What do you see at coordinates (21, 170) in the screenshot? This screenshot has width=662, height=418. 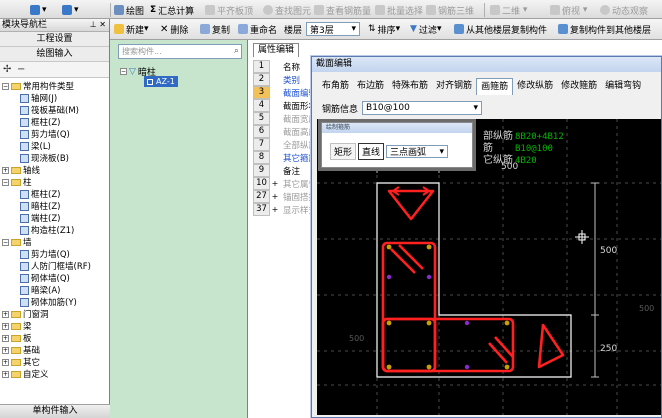 I see `tree-node-axis-line: + 轴线` at bounding box center [21, 170].